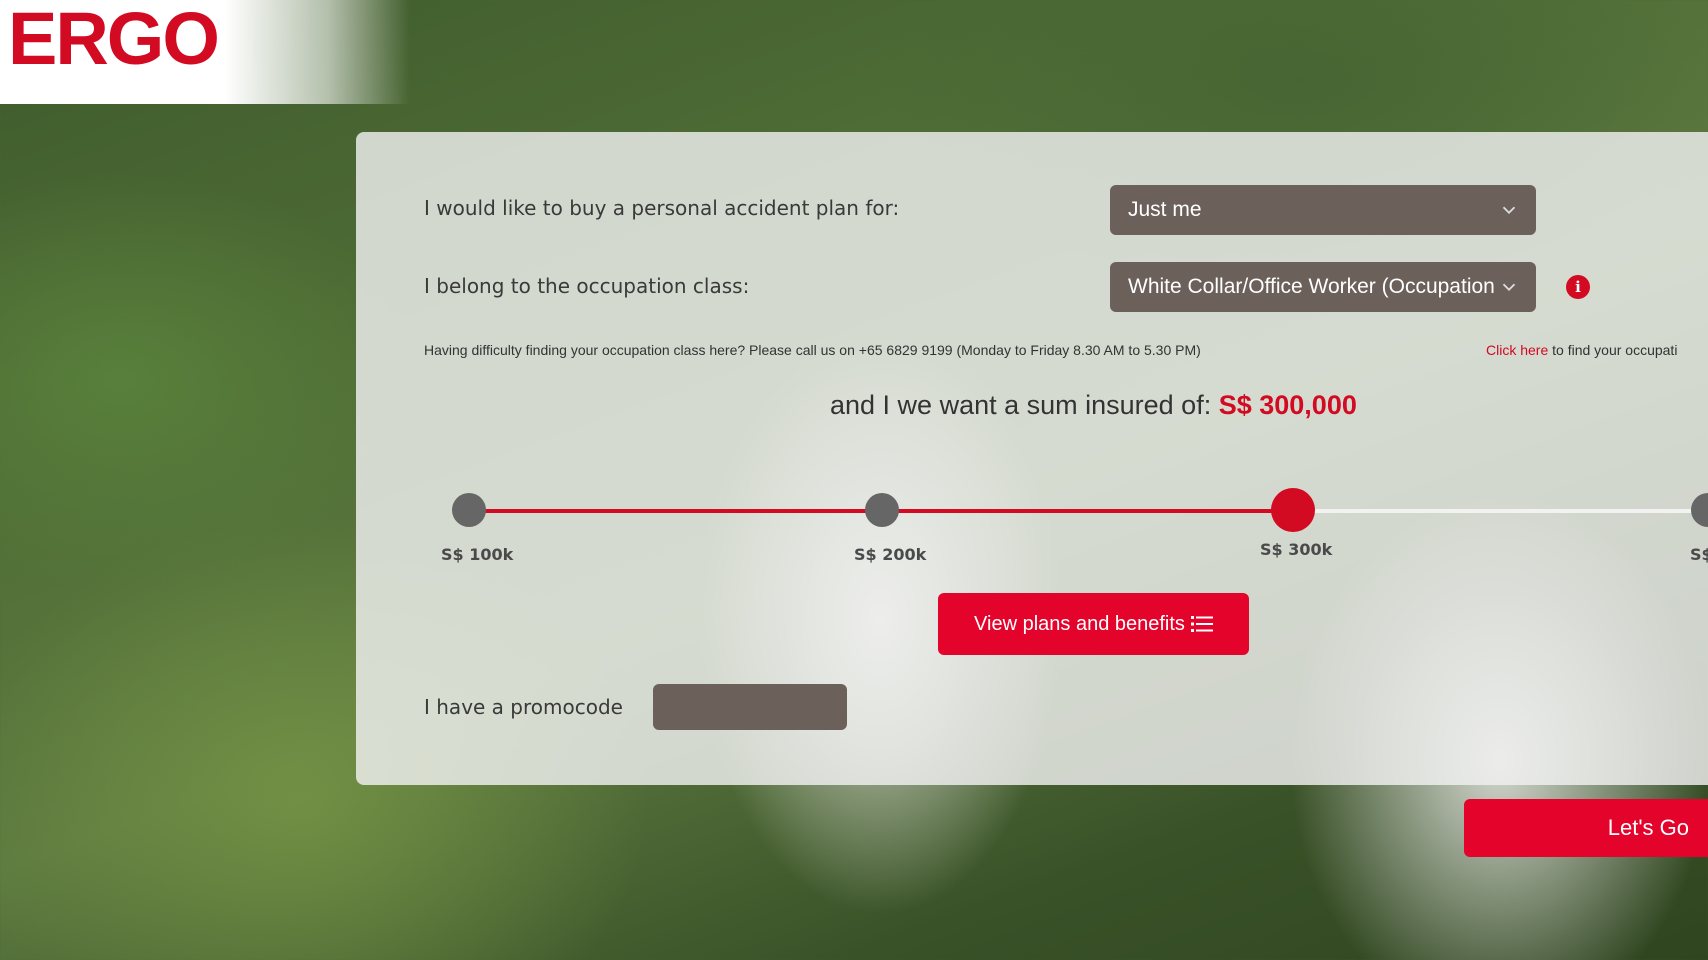 The height and width of the screenshot is (960, 1708). What do you see at coordinates (477, 554) in the screenshot?
I see `slider-tick-label: S$ 100k` at bounding box center [477, 554].